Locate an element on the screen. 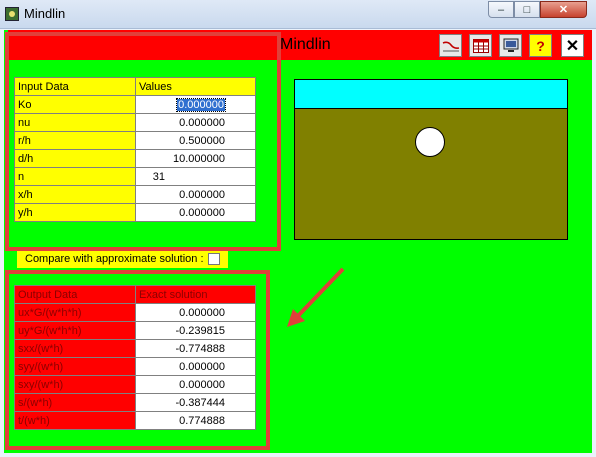  curve-chart-button is located at coordinates (450, 45).